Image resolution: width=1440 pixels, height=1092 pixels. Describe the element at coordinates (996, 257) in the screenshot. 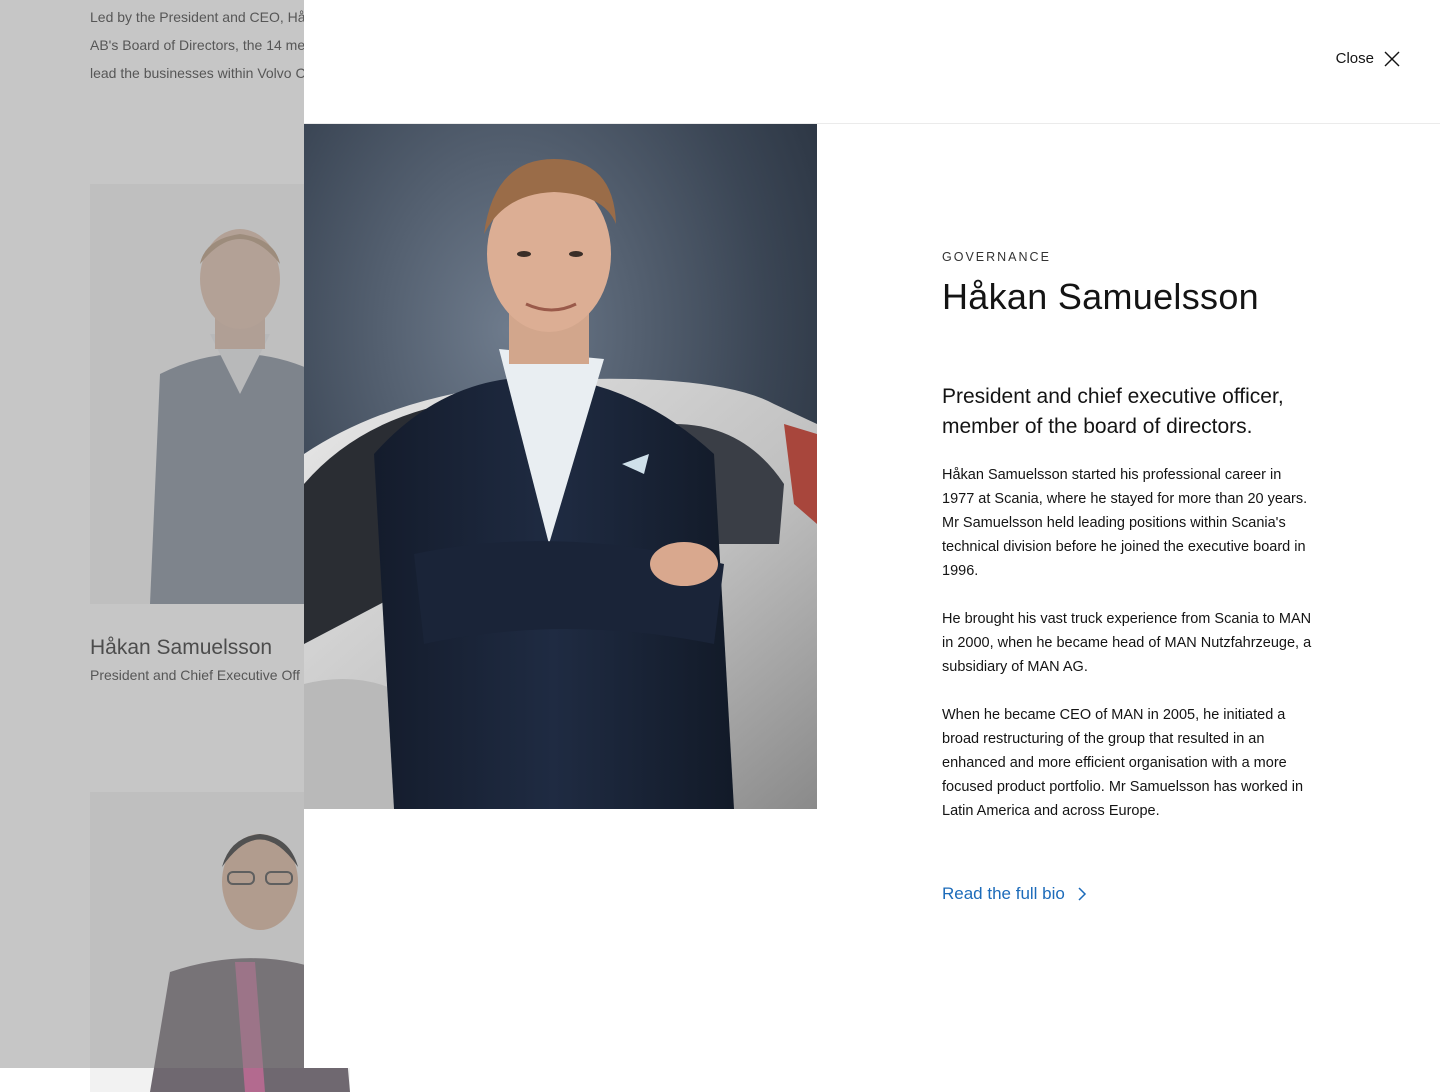

I see `section-eyebrow: GOVERNANCE` at that location.